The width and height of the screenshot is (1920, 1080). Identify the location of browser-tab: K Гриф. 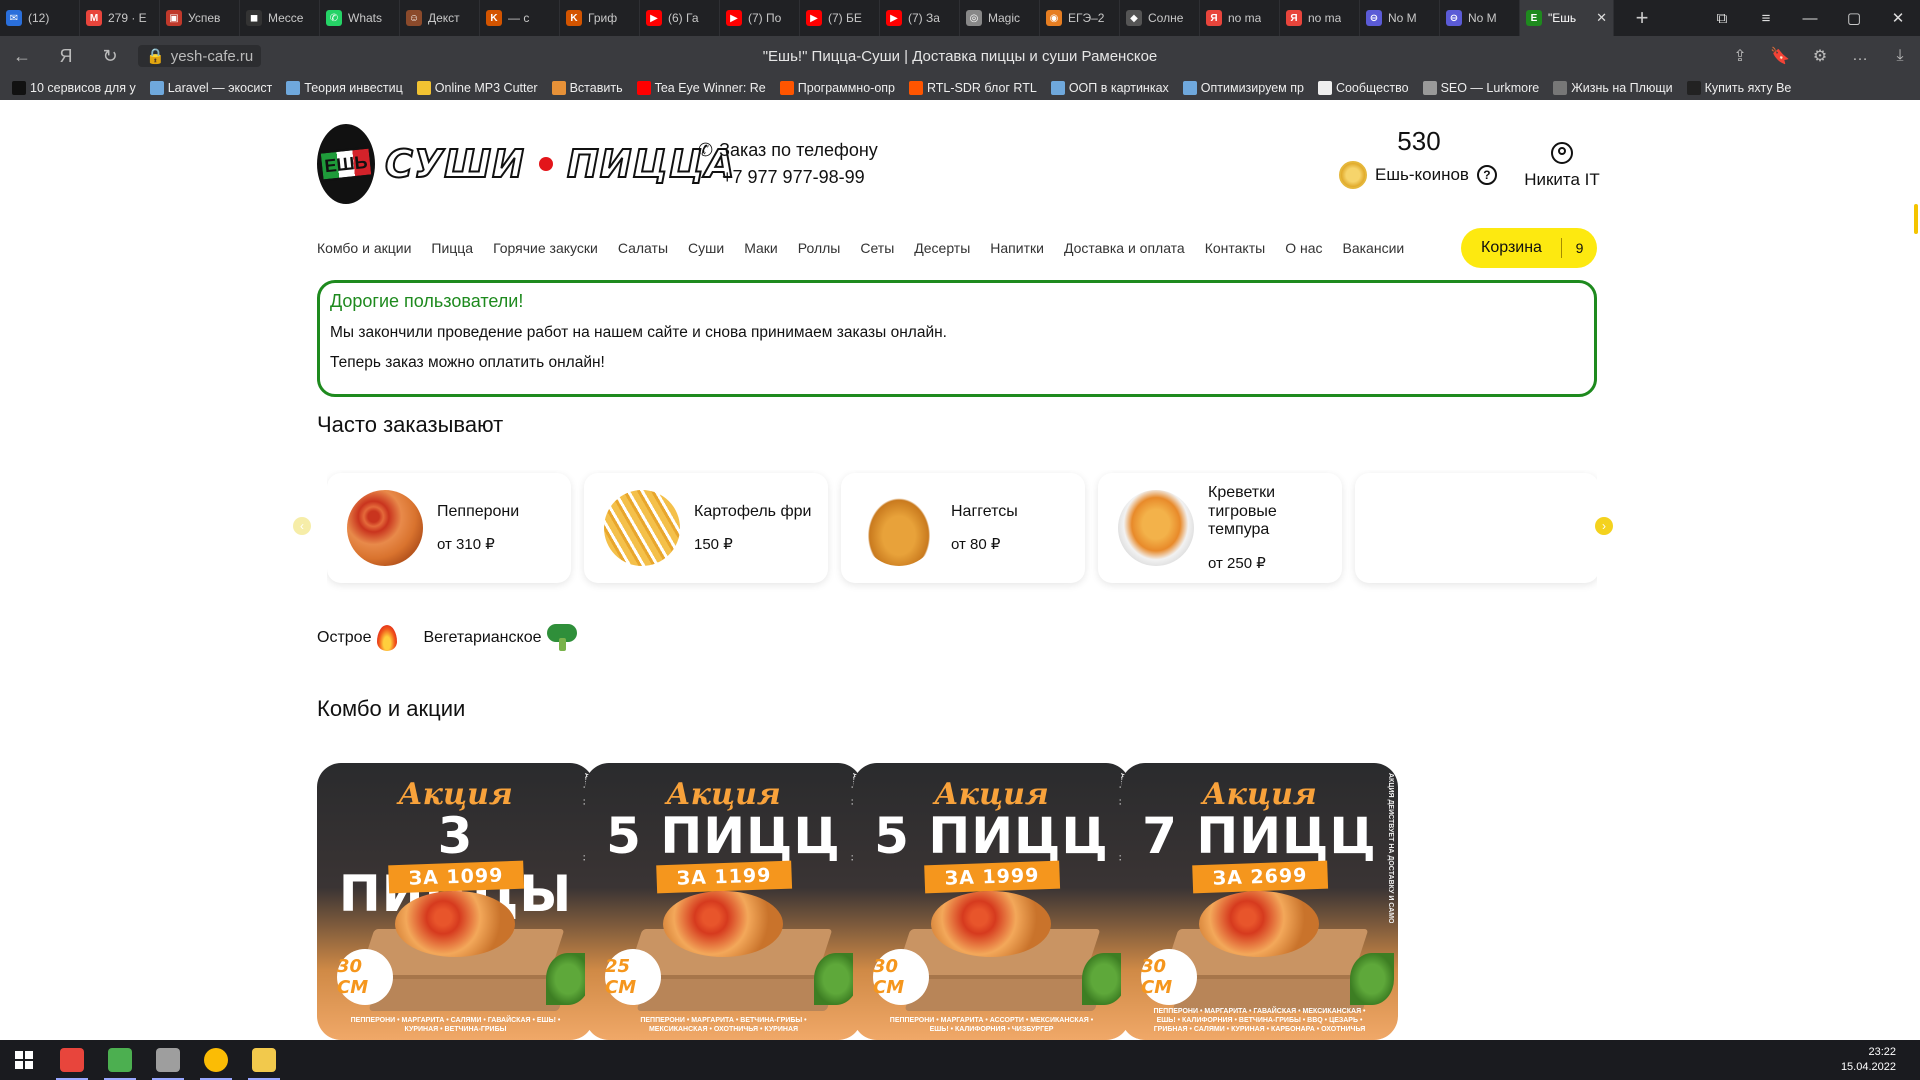
(600, 18).